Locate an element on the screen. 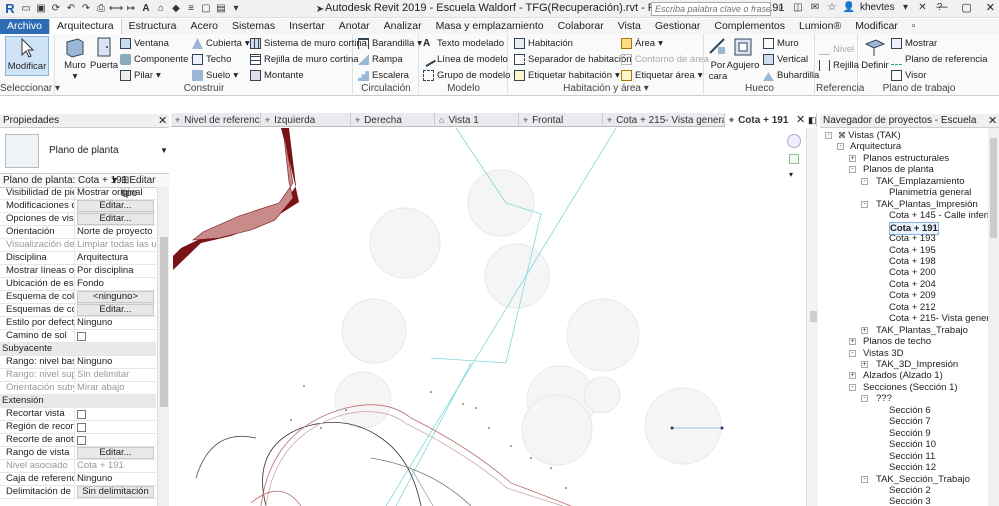 This screenshot has width=999, height=506. measure-icon: ⟷ is located at coordinates (116, 9).